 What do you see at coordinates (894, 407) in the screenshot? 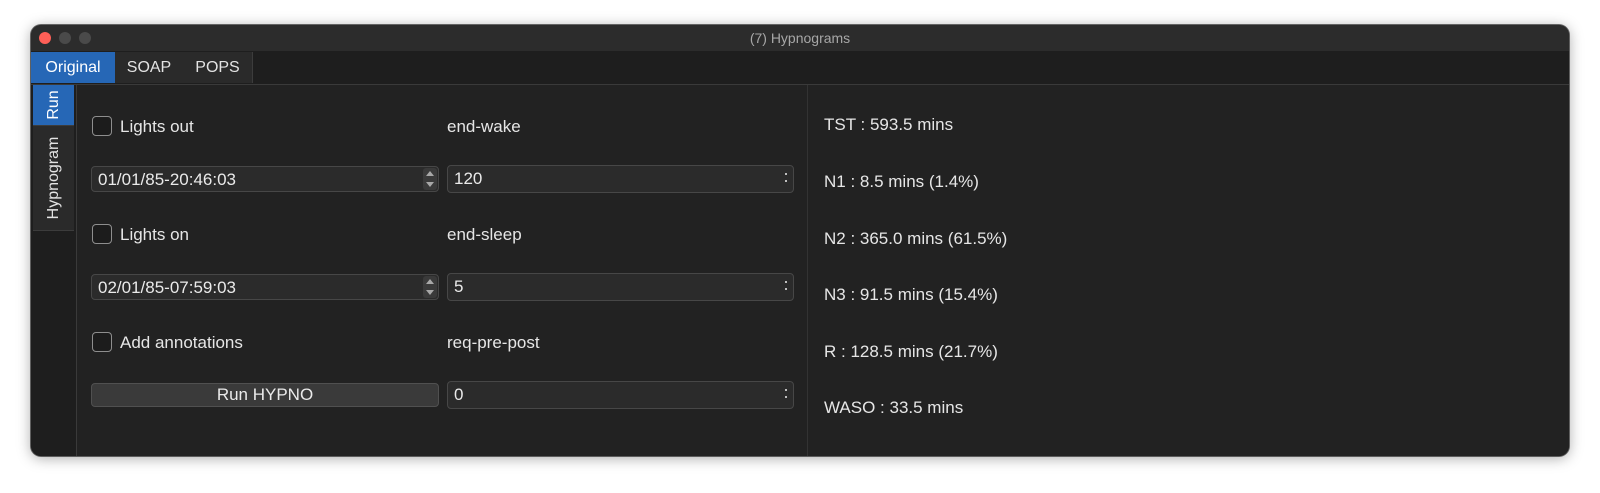
I see `stat-waso: WASO : 33.5 mins` at bounding box center [894, 407].